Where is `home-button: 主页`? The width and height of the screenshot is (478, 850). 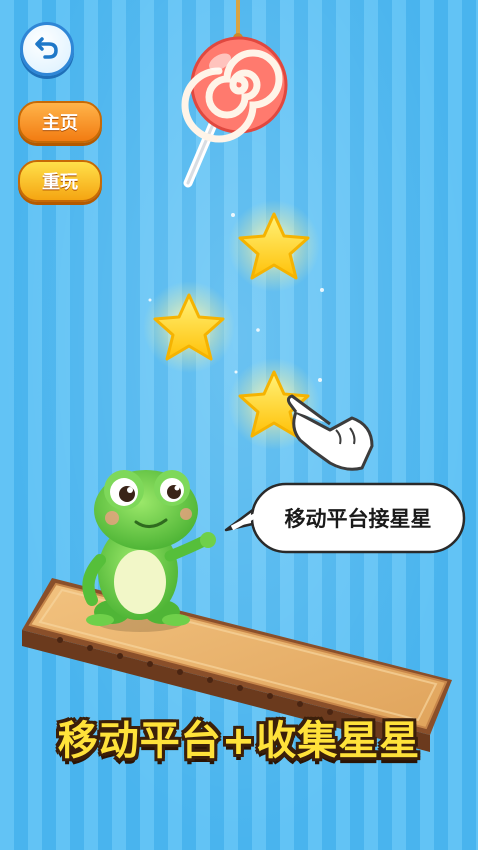 home-button: 主页 is located at coordinates (60, 122).